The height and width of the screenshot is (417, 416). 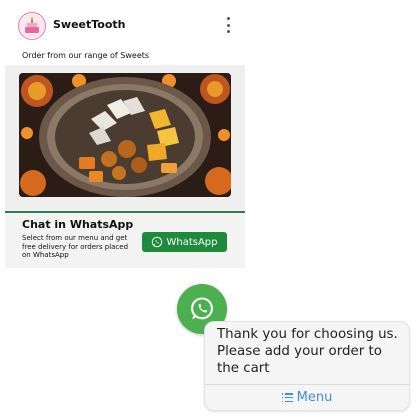 I want to click on list-icon, so click(x=287, y=397).